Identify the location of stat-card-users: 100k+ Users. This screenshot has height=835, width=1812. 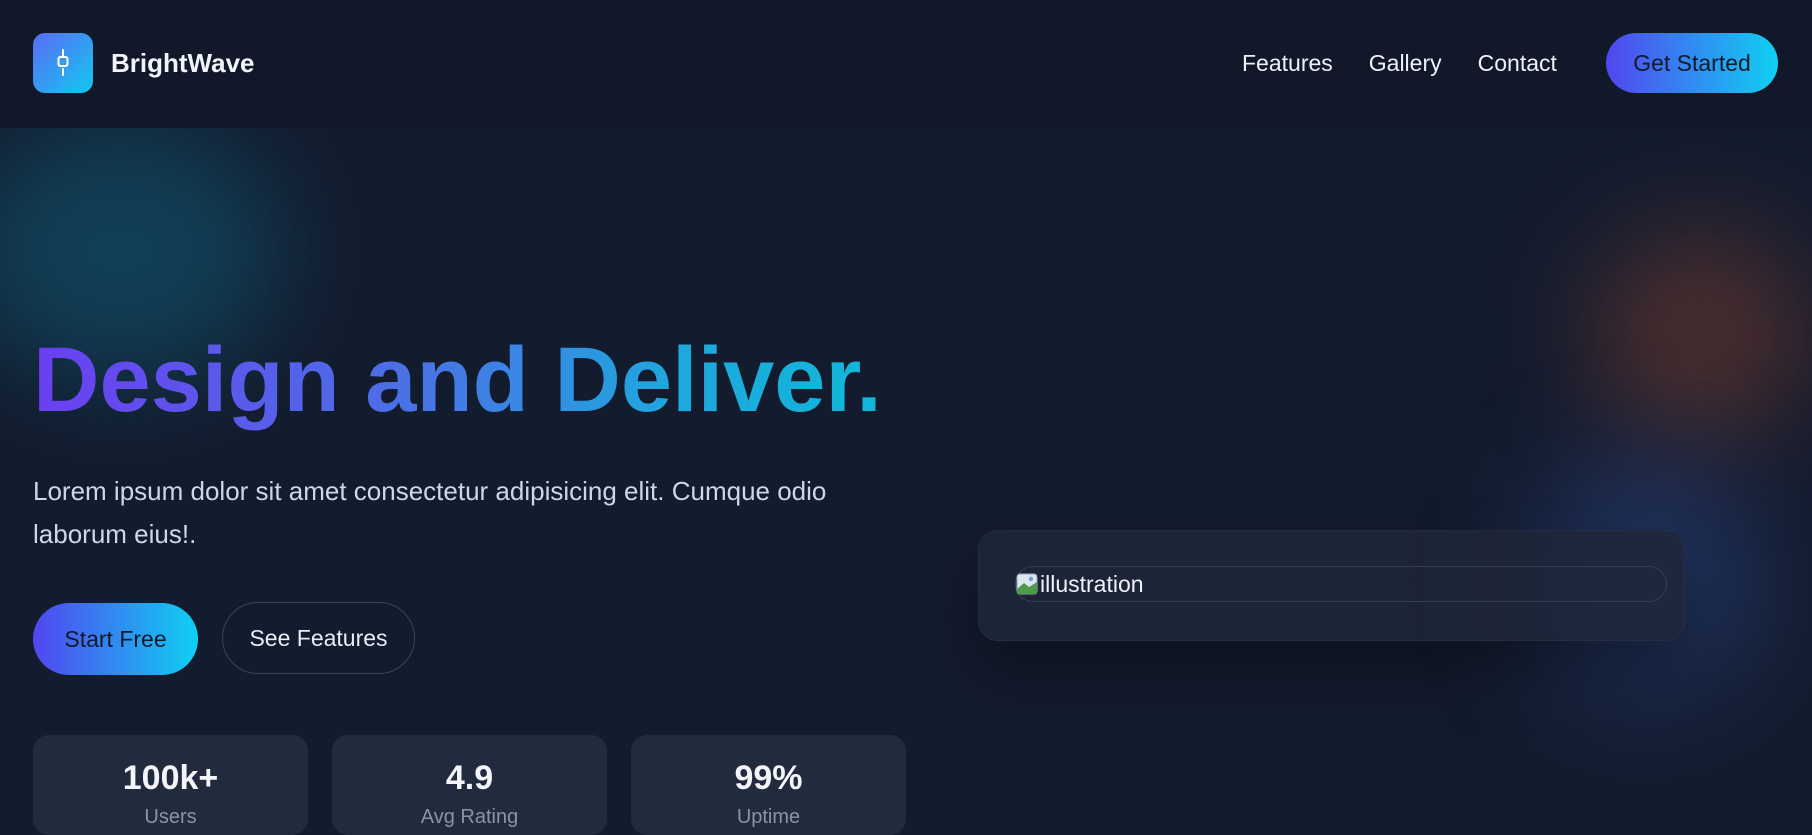
(170, 785).